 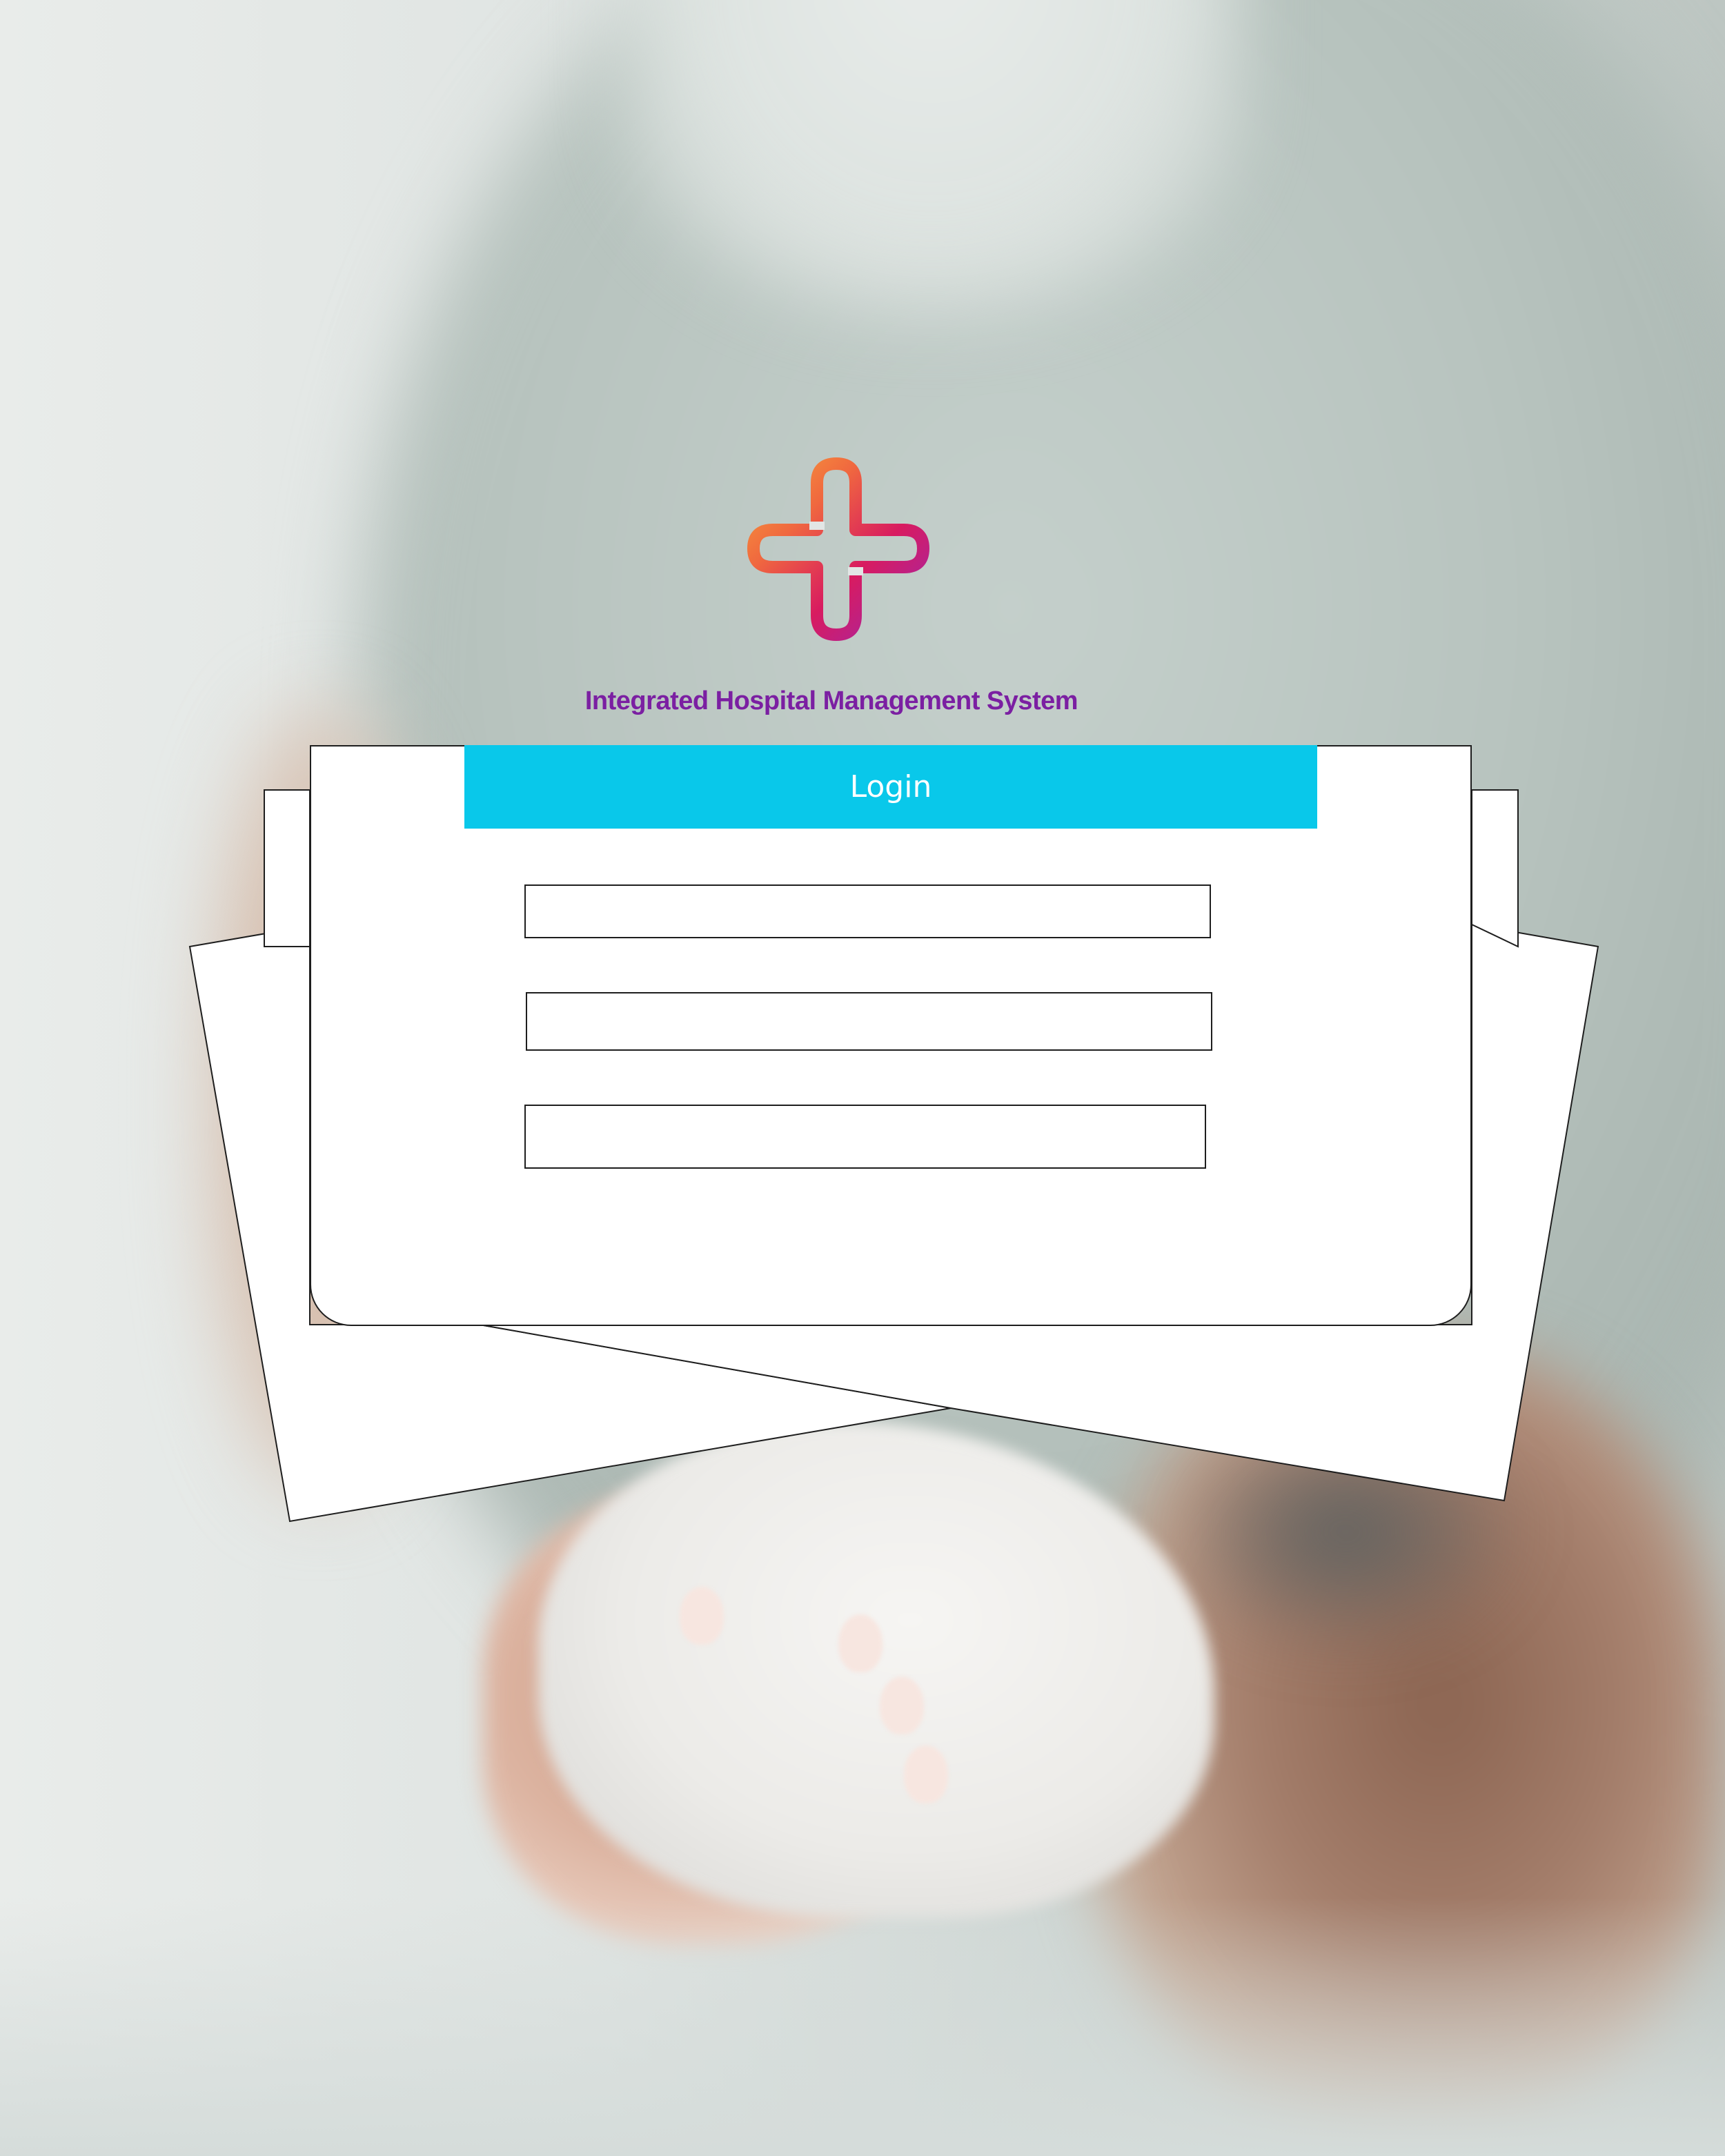 What do you see at coordinates (1495, 868) in the screenshot?
I see `middle-card-right` at bounding box center [1495, 868].